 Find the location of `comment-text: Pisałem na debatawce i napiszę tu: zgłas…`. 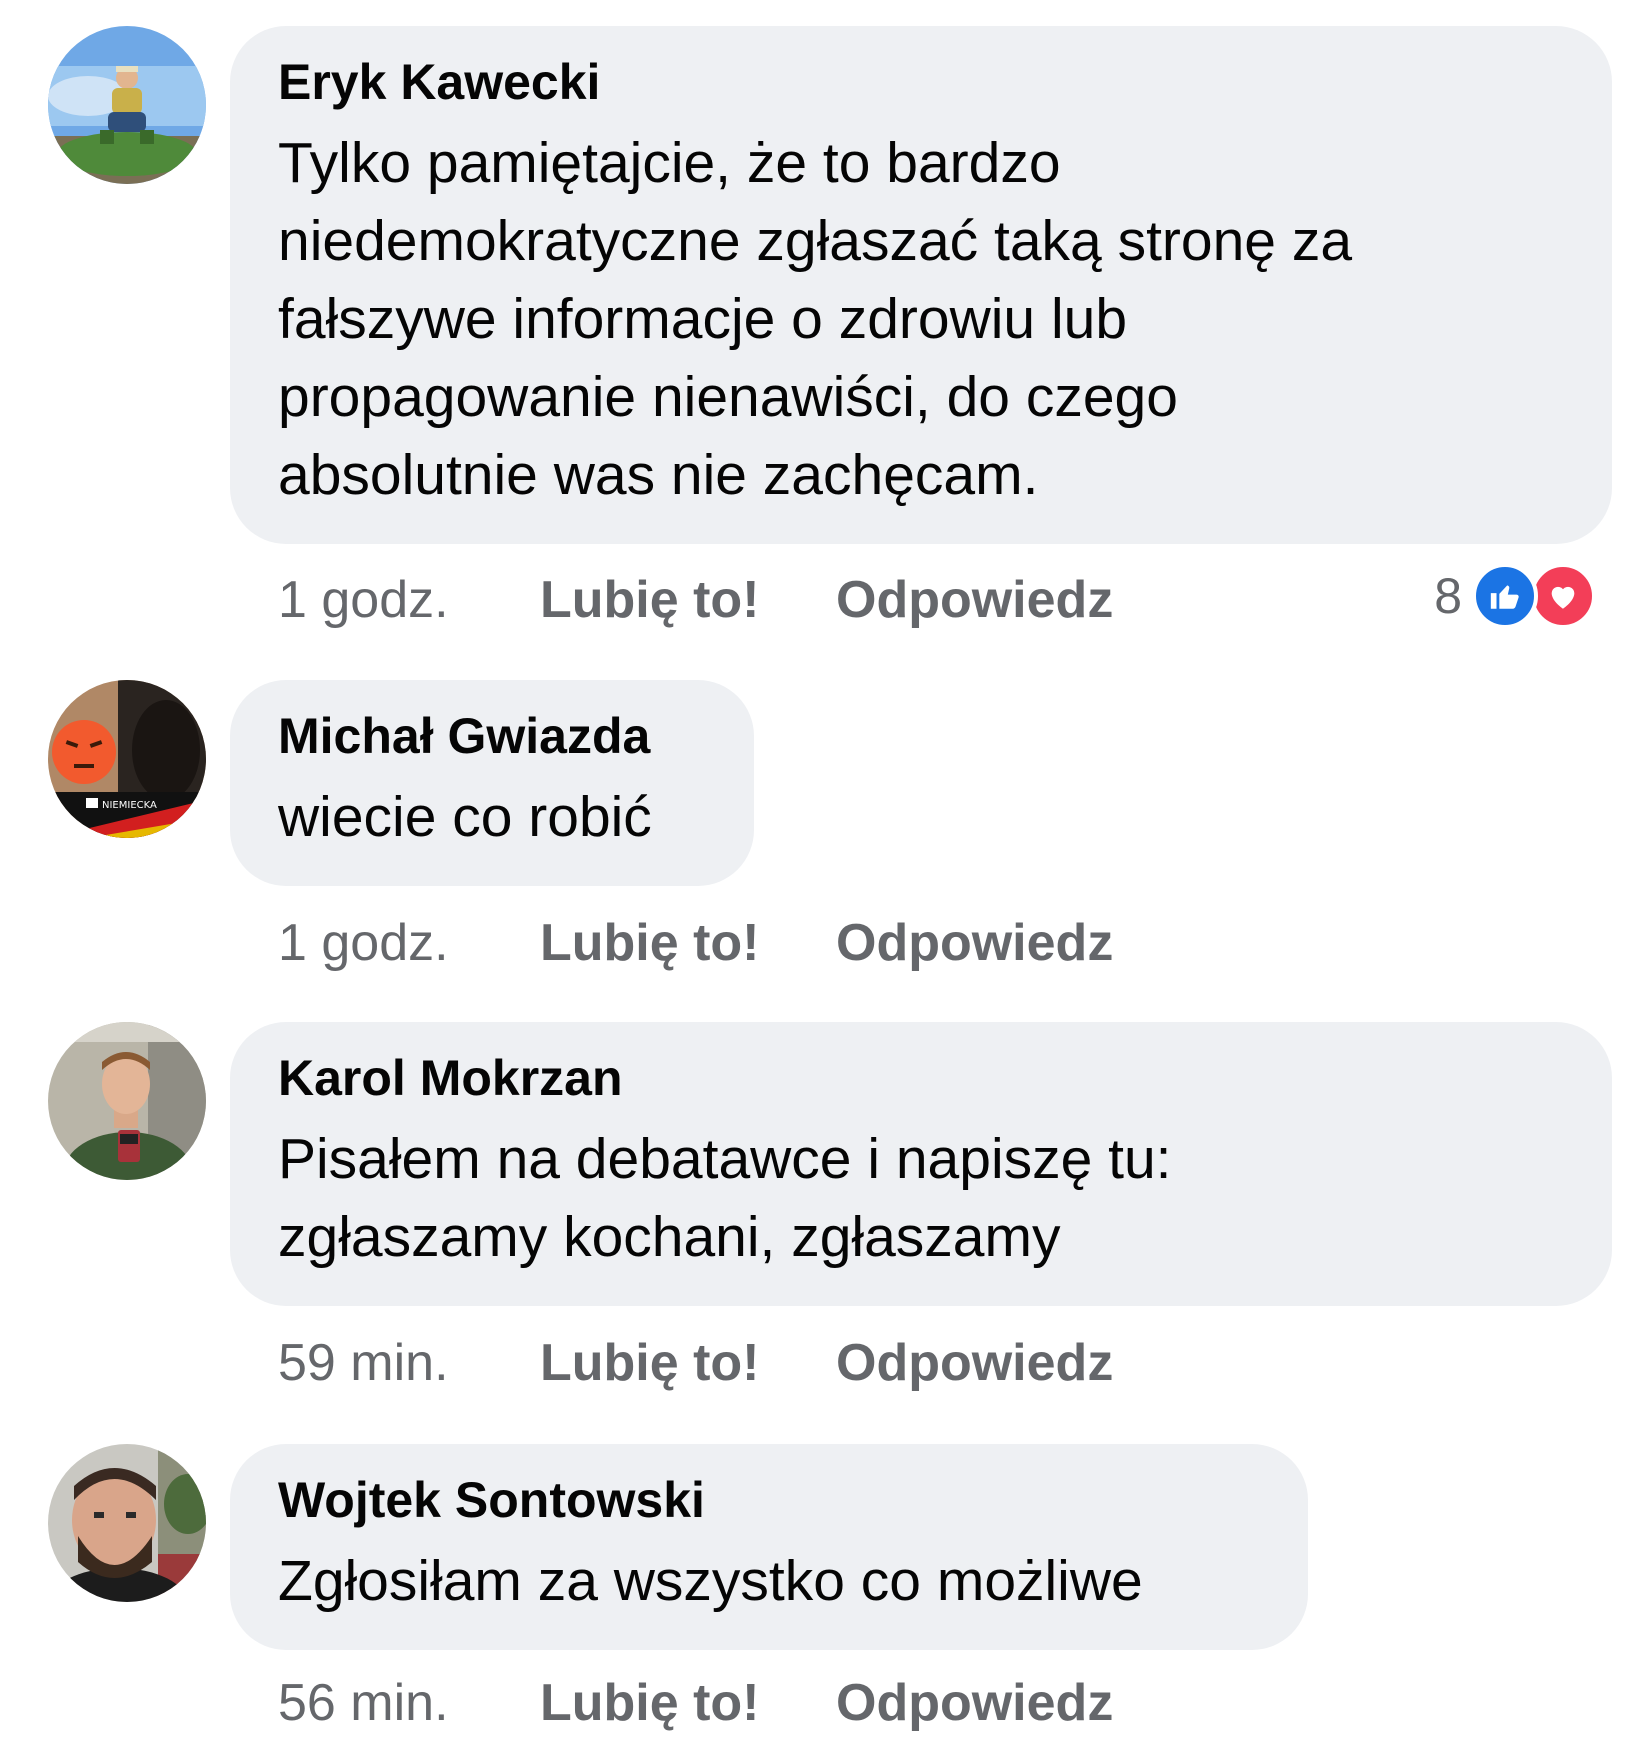

comment-text: Pisałem na debatawce i napiszę tu: zgłas… is located at coordinates (725, 1198).